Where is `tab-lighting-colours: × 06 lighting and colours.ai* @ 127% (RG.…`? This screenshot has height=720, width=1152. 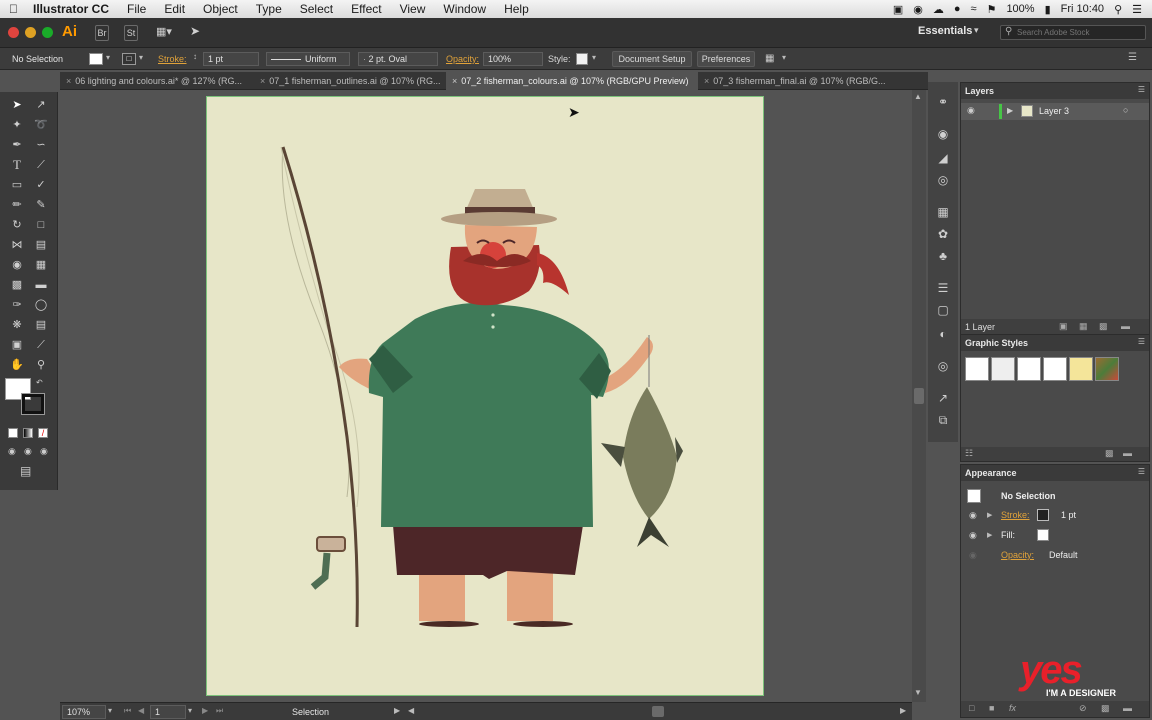 tab-lighting-colours: × 06 lighting and colours.ai* @ 127% (RG.… is located at coordinates (157, 81).